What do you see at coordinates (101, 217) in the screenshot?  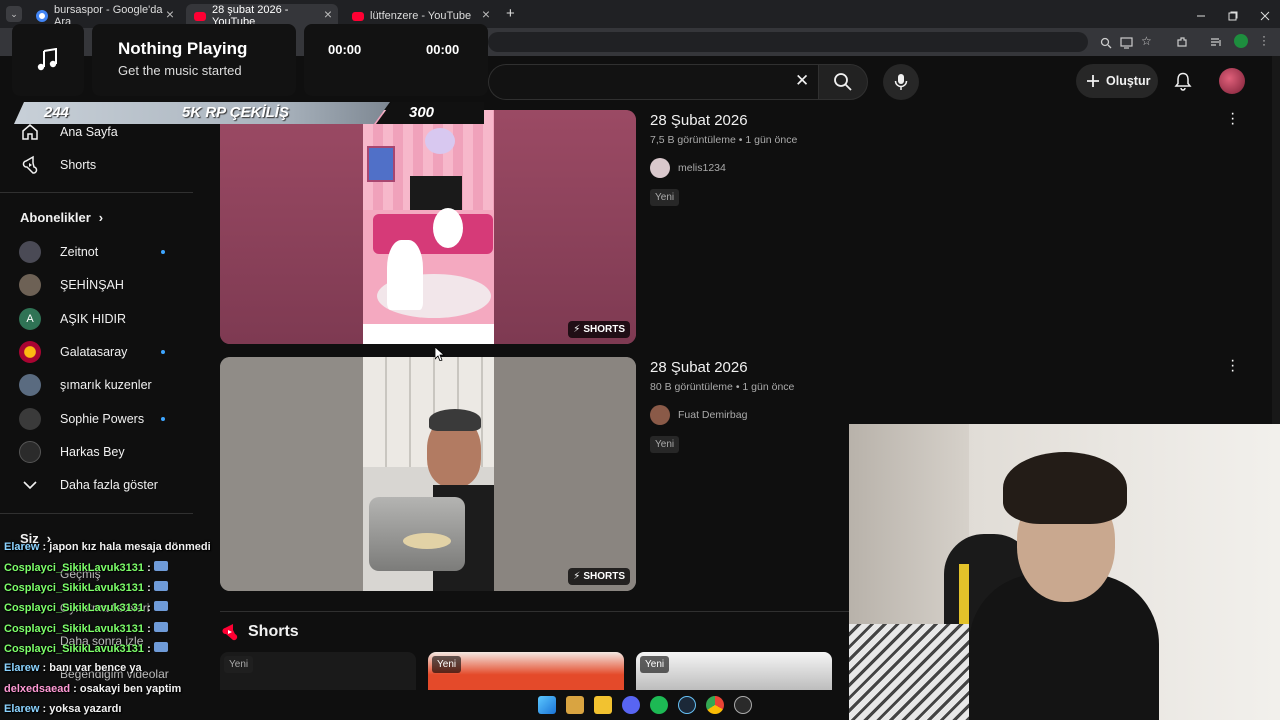 I see `chevron-right-icon: ›` at bounding box center [101, 217].